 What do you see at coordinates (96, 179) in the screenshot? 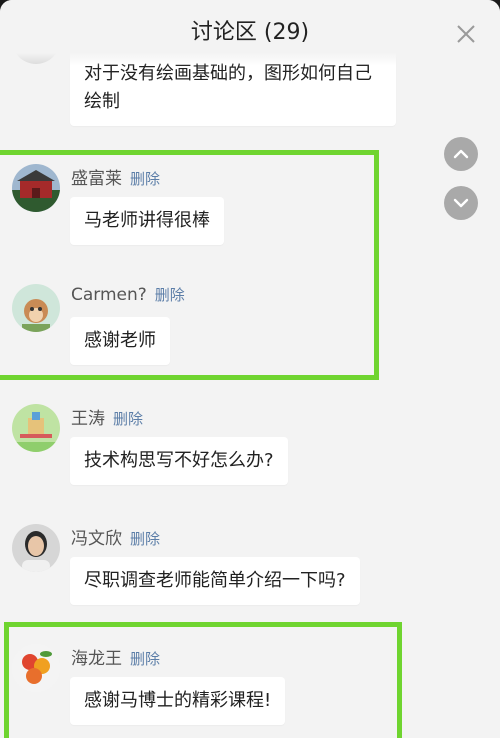
I see `username-text: 盛富莱` at bounding box center [96, 179].